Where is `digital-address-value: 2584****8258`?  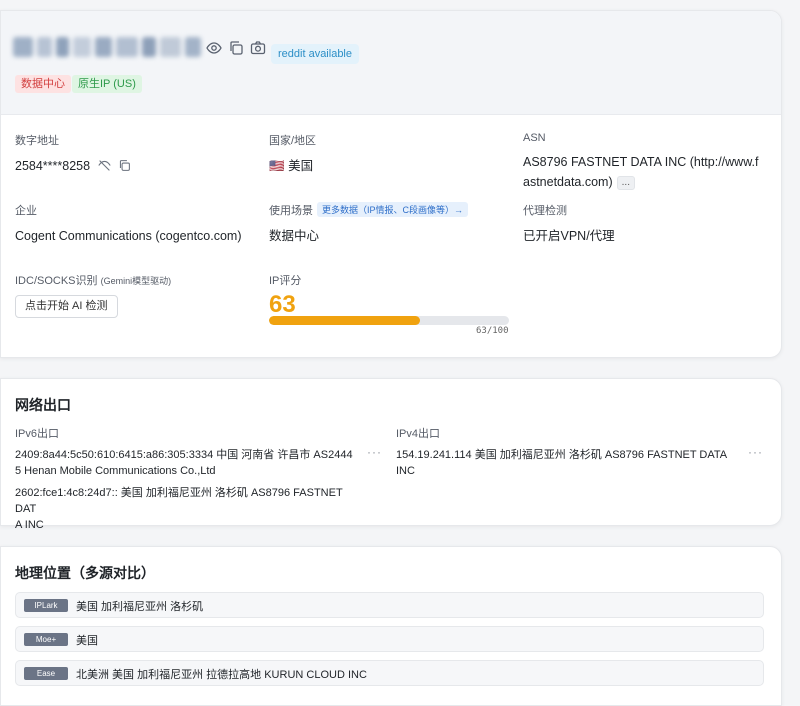 digital-address-value: 2584****8258 is located at coordinates (53, 166).